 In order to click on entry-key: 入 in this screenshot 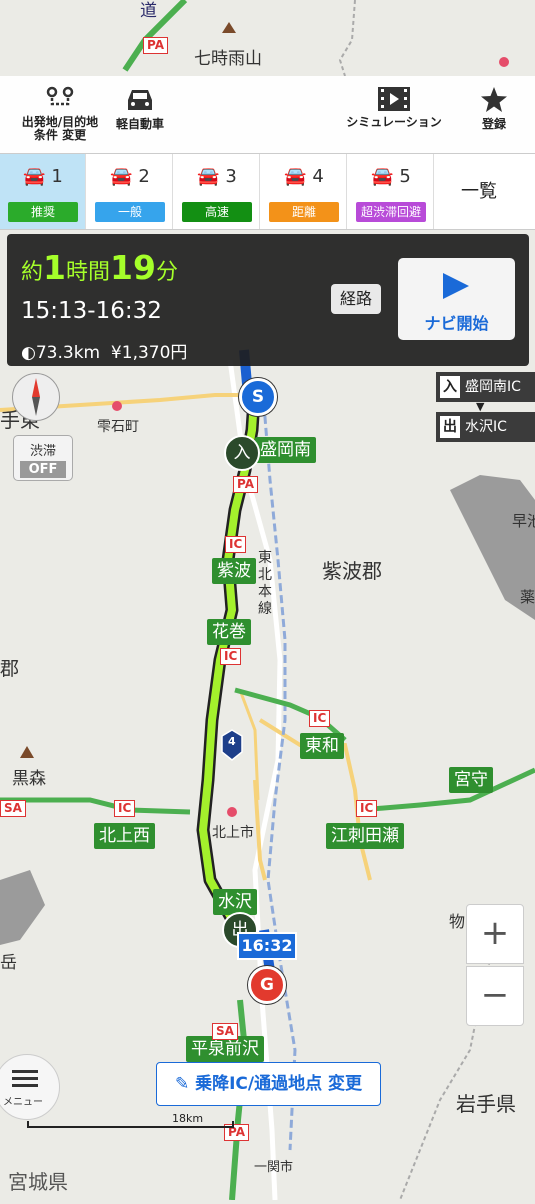, I will do `click(450, 387)`.